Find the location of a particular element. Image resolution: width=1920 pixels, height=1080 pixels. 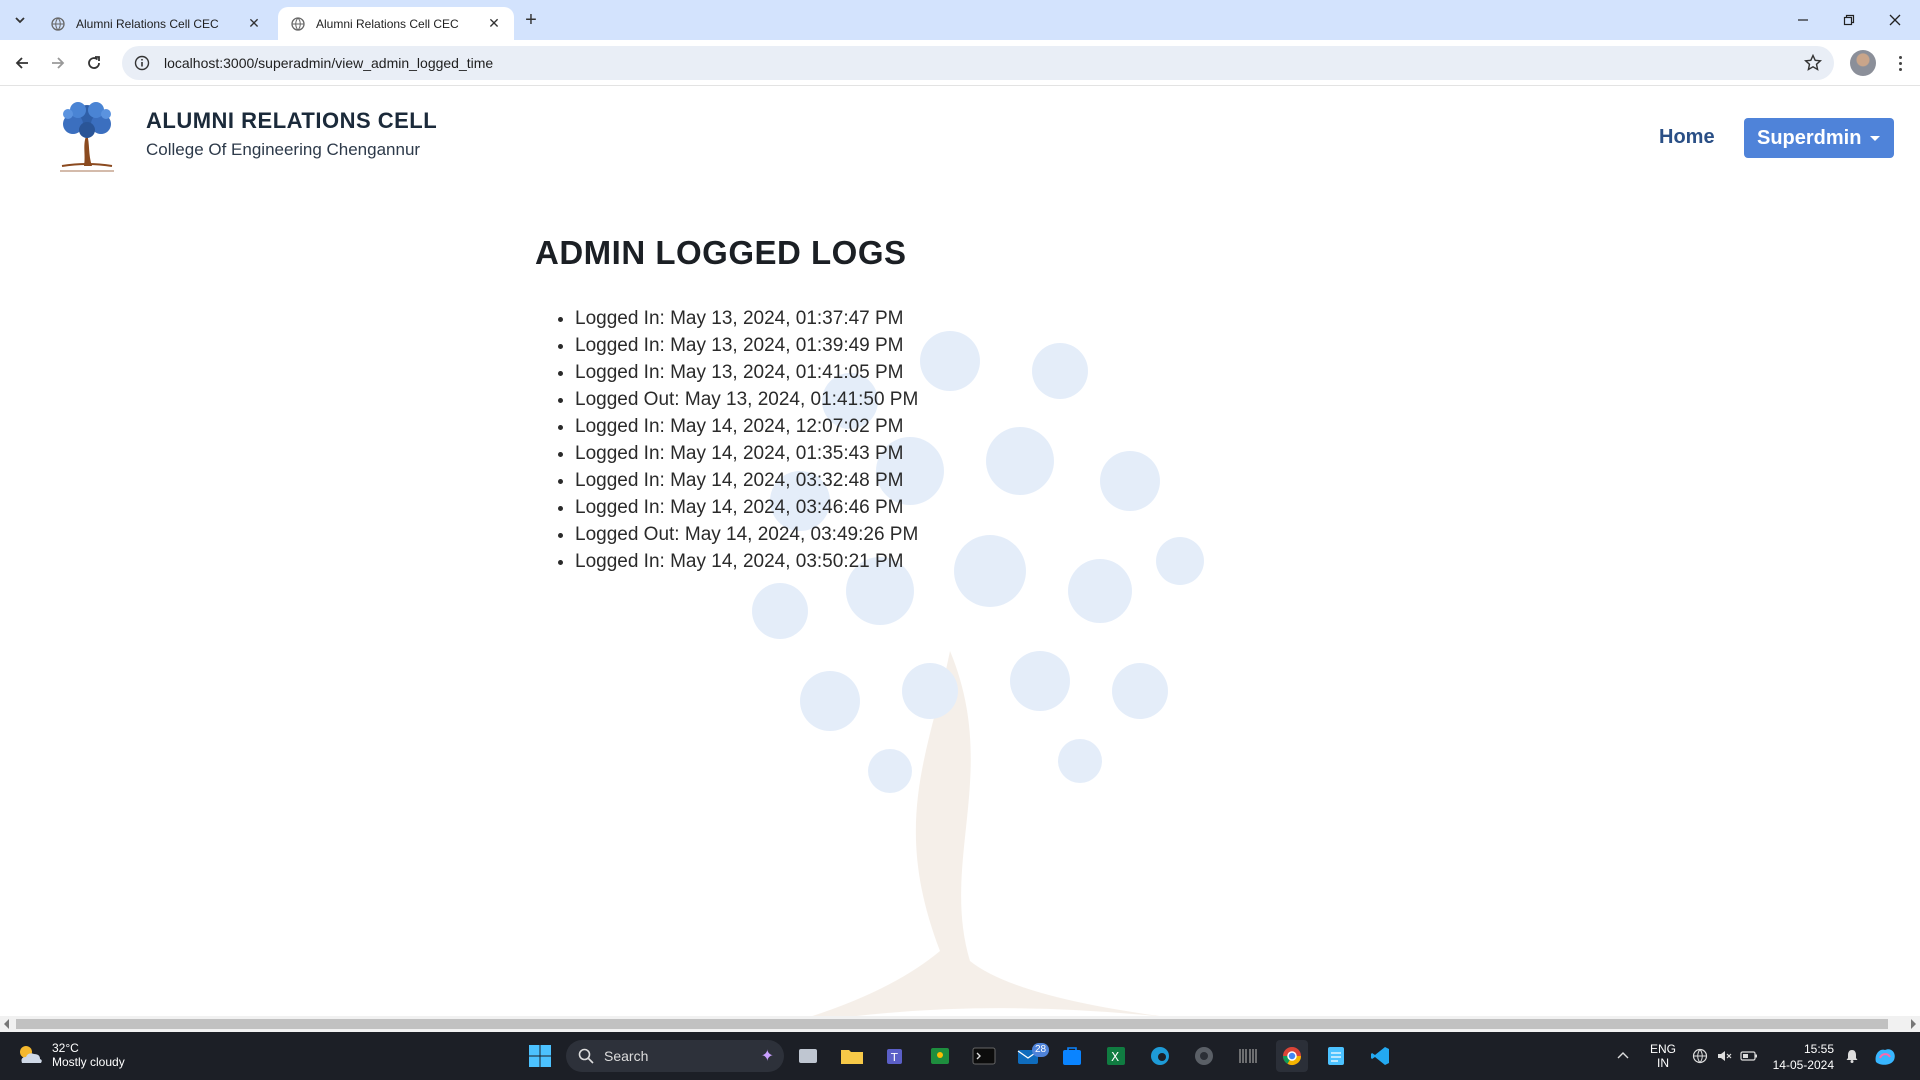

log-entry: Logged In: May 14, 2024, 12:07:02 PM is located at coordinates (746, 426).